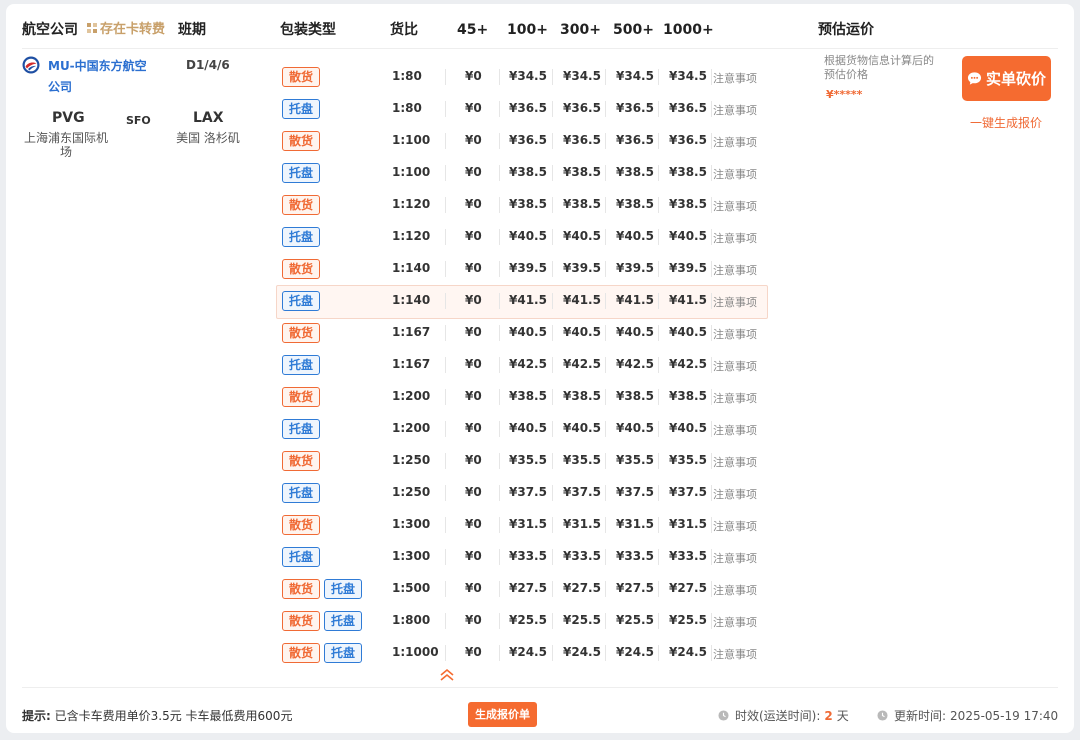 The height and width of the screenshot is (740, 1080). Describe the element at coordinates (635, 268) in the screenshot. I see `price-500: ¥39.5` at that location.